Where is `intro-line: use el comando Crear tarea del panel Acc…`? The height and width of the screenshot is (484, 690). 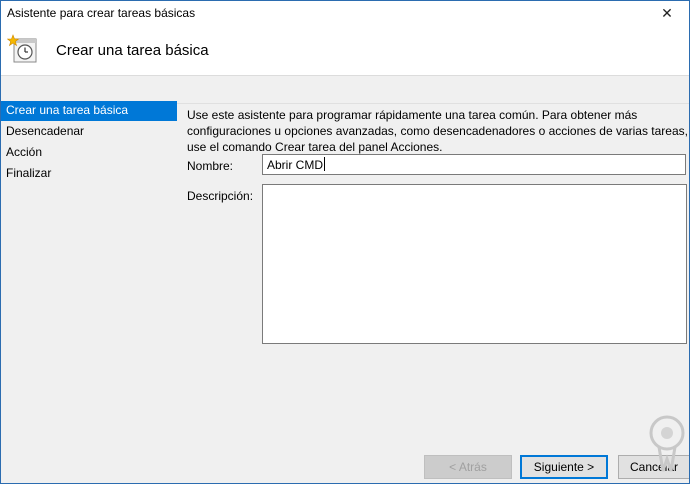 intro-line: use el comando Crear tarea del panel Acc… is located at coordinates (315, 147).